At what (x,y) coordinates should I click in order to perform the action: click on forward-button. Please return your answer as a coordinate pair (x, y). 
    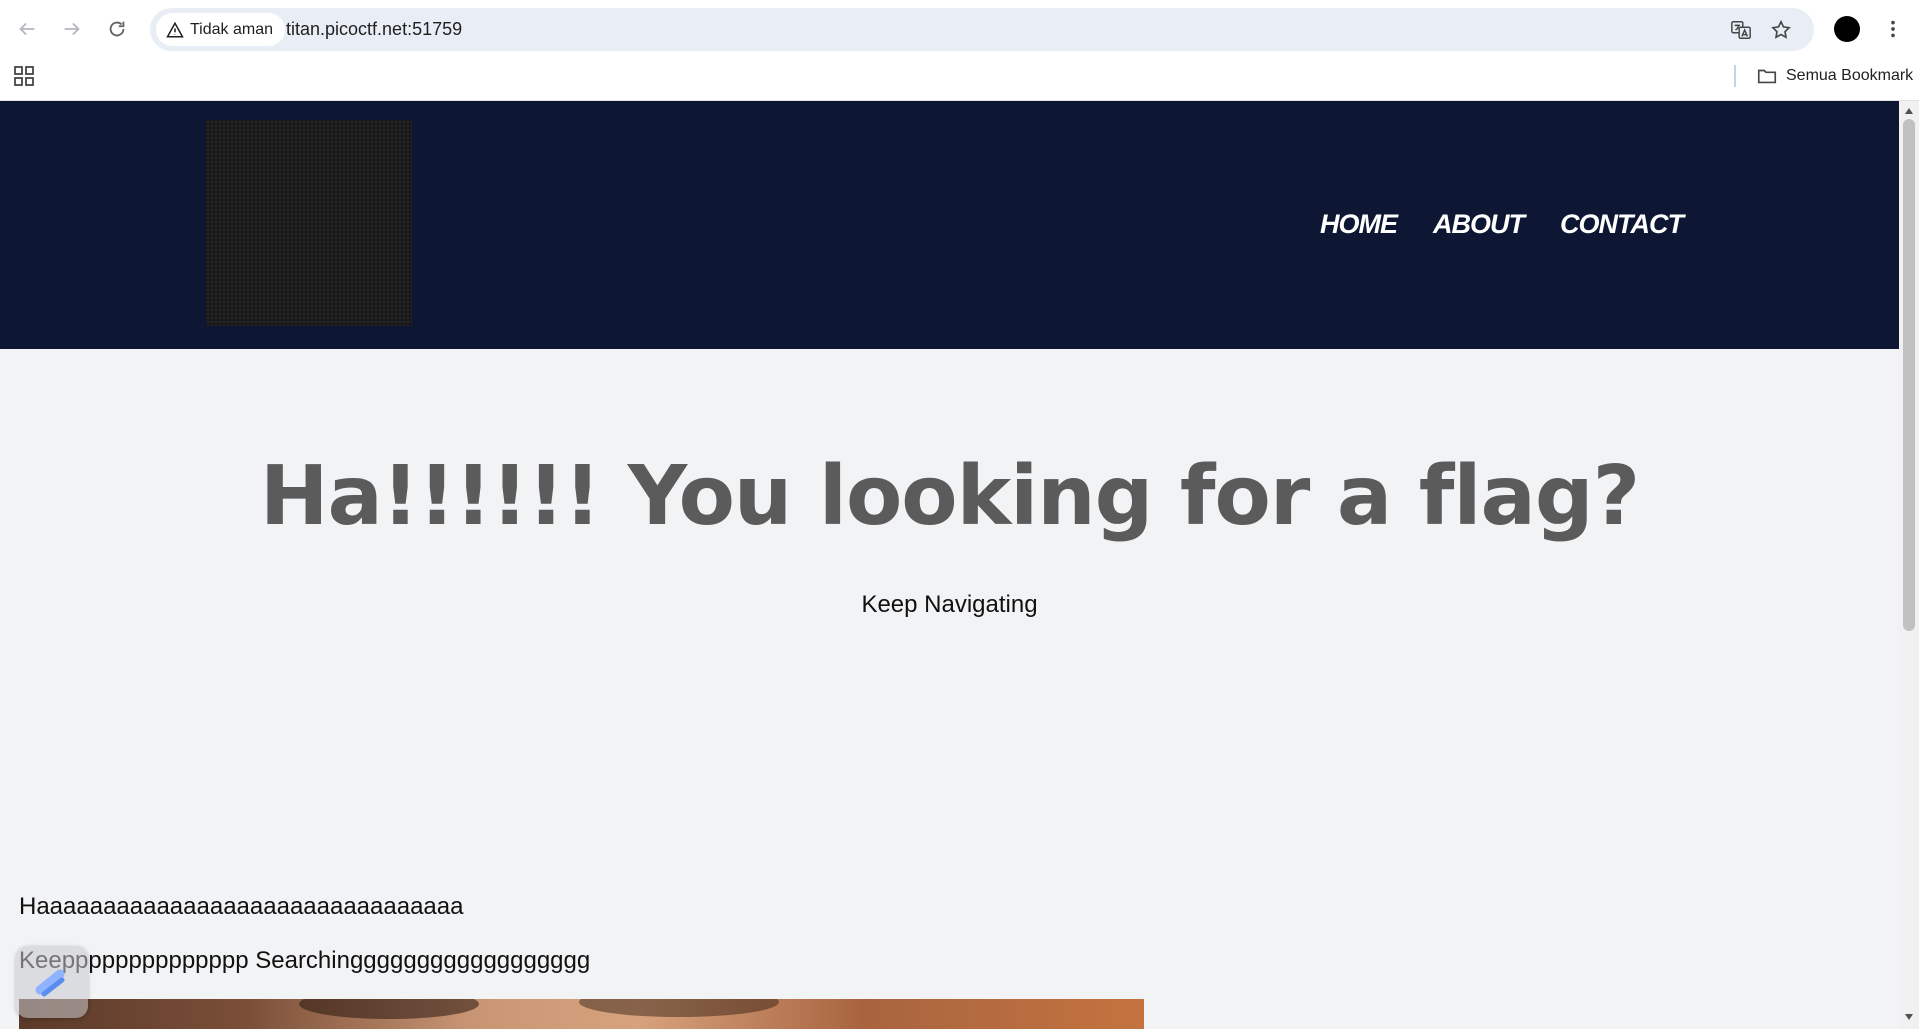
    Looking at the image, I should click on (72, 29).